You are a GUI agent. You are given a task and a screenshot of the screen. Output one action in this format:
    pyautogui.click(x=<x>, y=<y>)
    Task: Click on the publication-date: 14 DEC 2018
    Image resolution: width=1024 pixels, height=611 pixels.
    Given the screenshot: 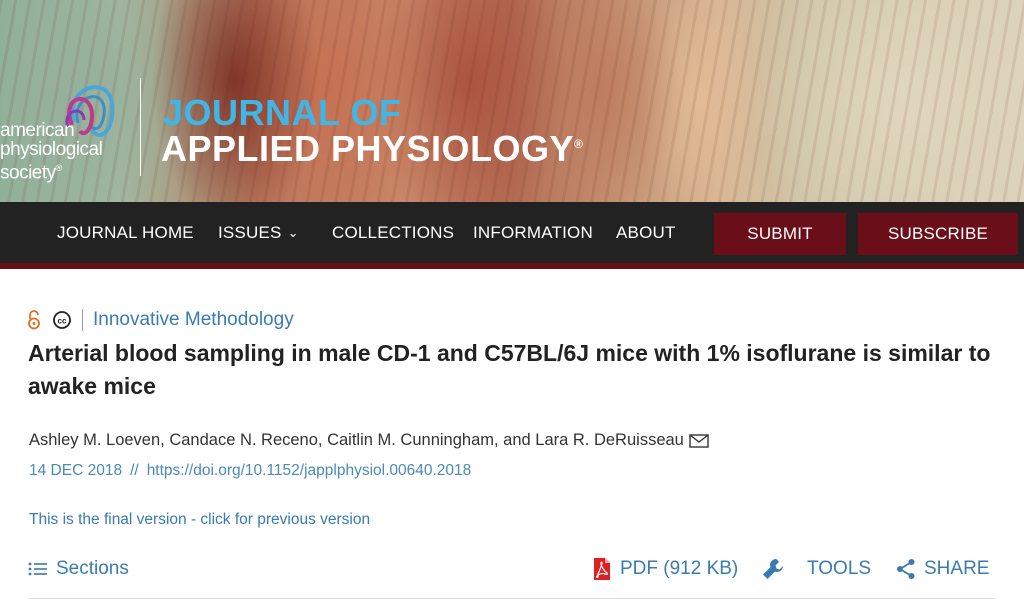 What is the action you would take?
    pyautogui.click(x=76, y=470)
    